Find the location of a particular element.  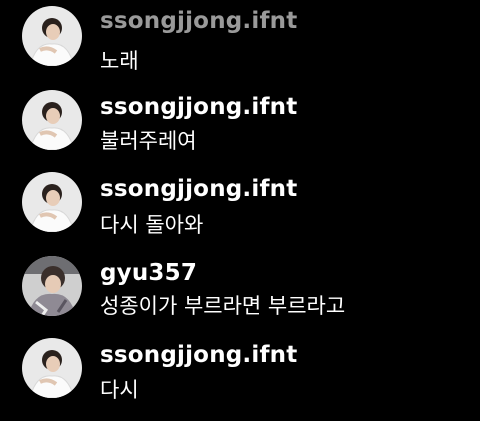

comment-username: gyu357 is located at coordinates (148, 273).